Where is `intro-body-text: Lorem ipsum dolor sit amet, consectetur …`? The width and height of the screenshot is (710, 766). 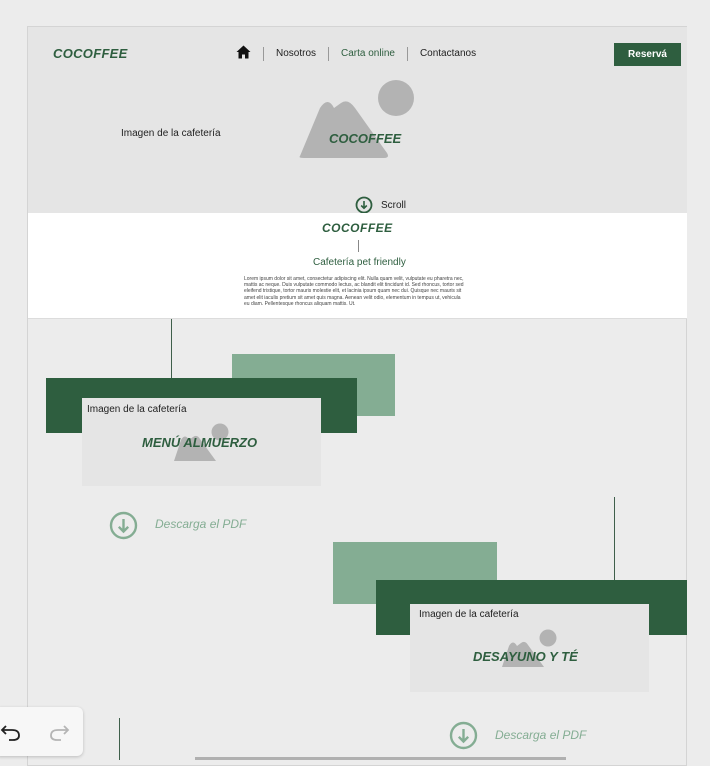 intro-body-text: Lorem ipsum dolor sit amet, consectetur … is located at coordinates (354, 291).